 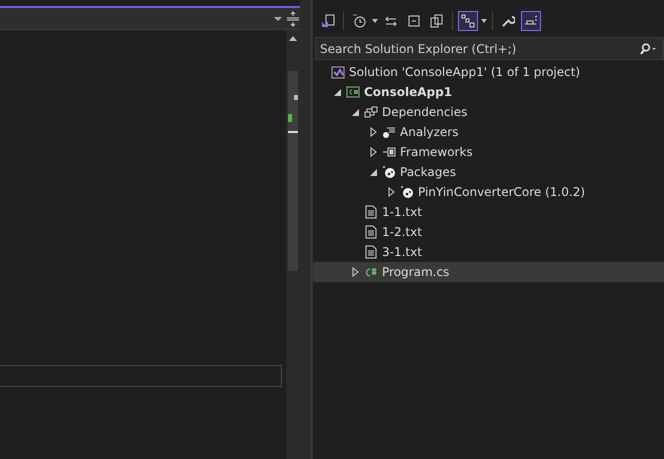 I want to click on tree-item-label: 3-1.txt, so click(x=402, y=252).